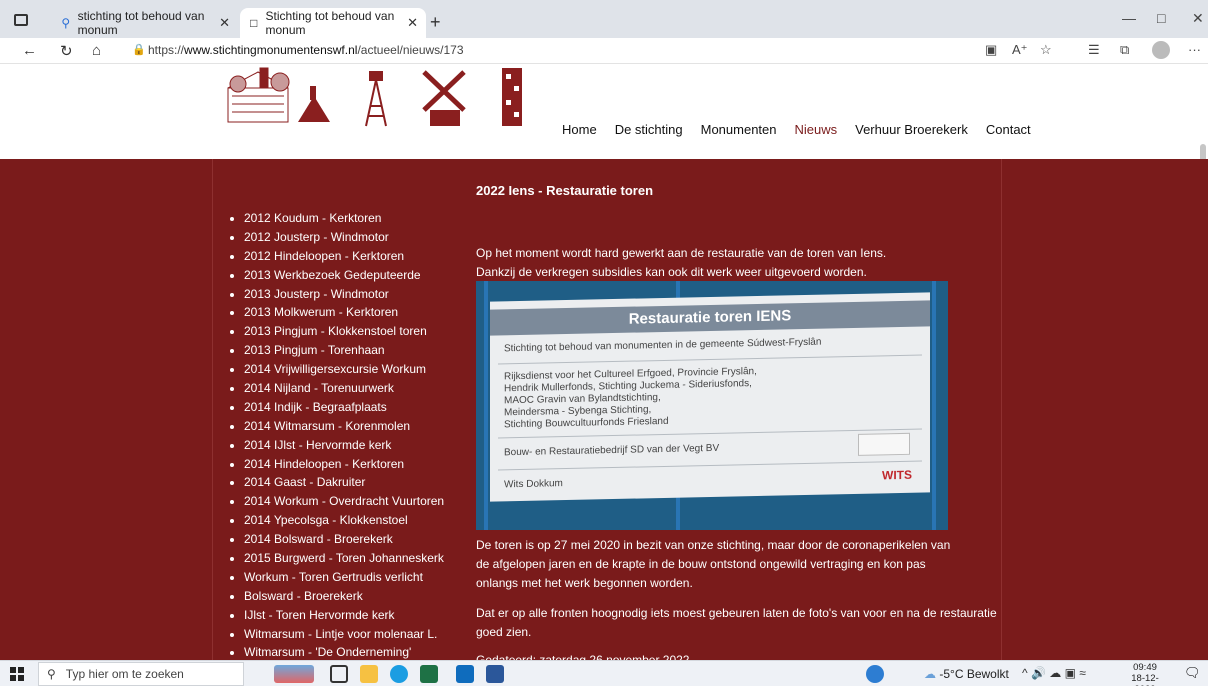 The image size is (1208, 686). What do you see at coordinates (1161, 50) in the screenshot?
I see `profile-avatar` at bounding box center [1161, 50].